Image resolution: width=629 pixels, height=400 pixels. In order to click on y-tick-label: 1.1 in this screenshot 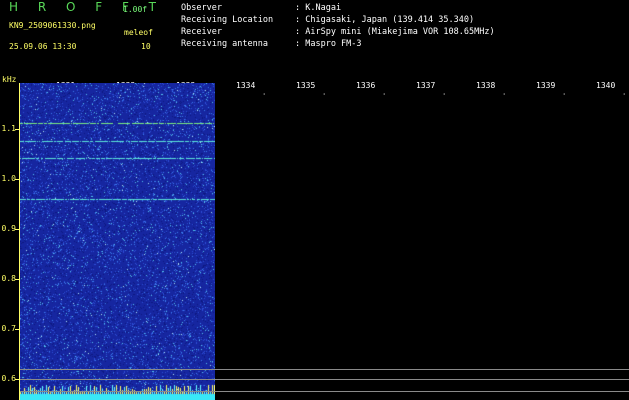, I will do `click(8, 128)`.